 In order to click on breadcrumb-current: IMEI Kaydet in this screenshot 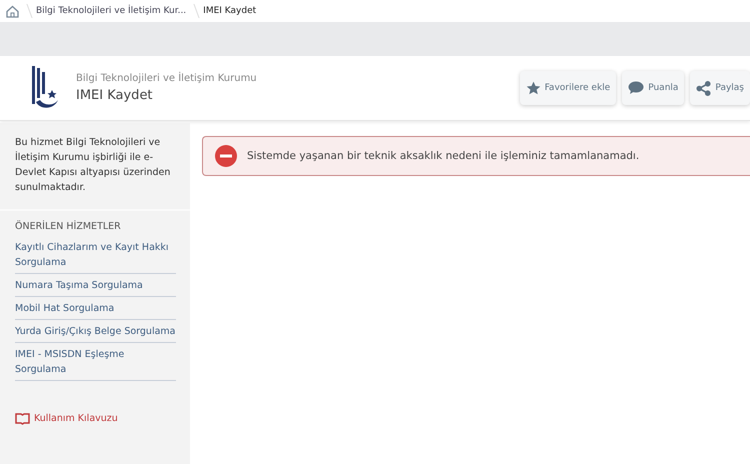, I will do `click(229, 11)`.